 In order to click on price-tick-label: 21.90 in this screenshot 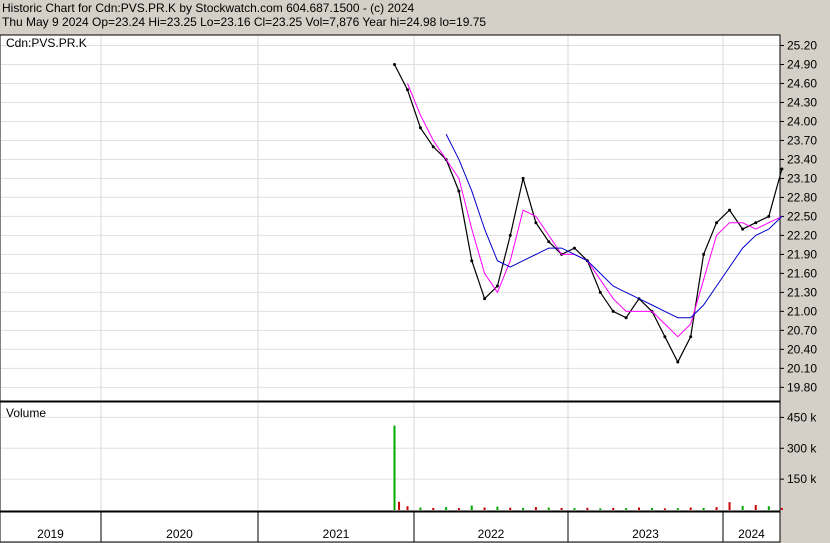, I will do `click(802, 254)`.